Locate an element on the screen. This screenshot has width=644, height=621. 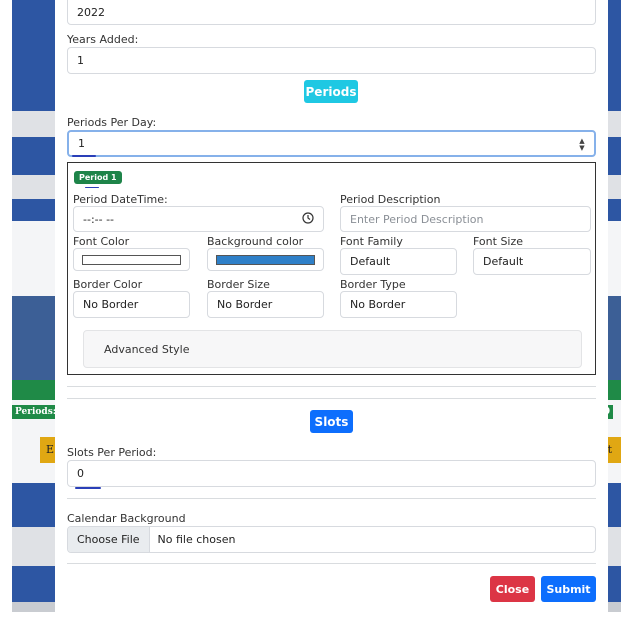
slots-per-period-field: 0 is located at coordinates (331, 473).